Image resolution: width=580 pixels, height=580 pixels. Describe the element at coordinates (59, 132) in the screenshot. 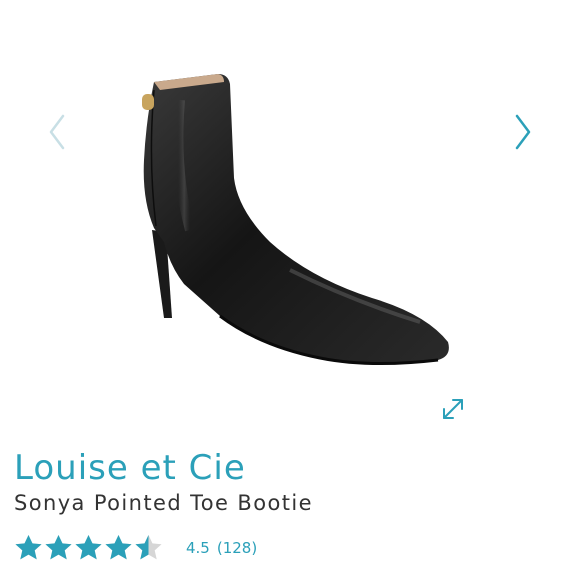

I see `chevron-left-icon` at that location.